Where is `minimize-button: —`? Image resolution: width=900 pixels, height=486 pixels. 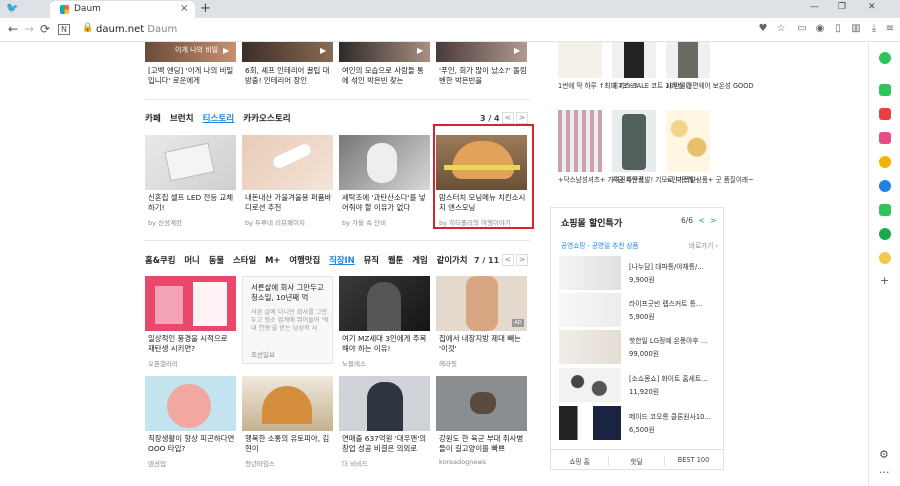
minimize-button: — is located at coordinates (814, 7).